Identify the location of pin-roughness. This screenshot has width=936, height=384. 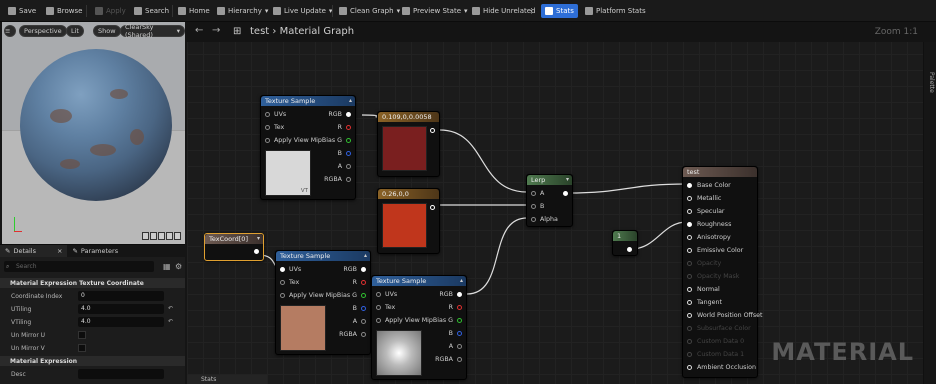
(689, 224).